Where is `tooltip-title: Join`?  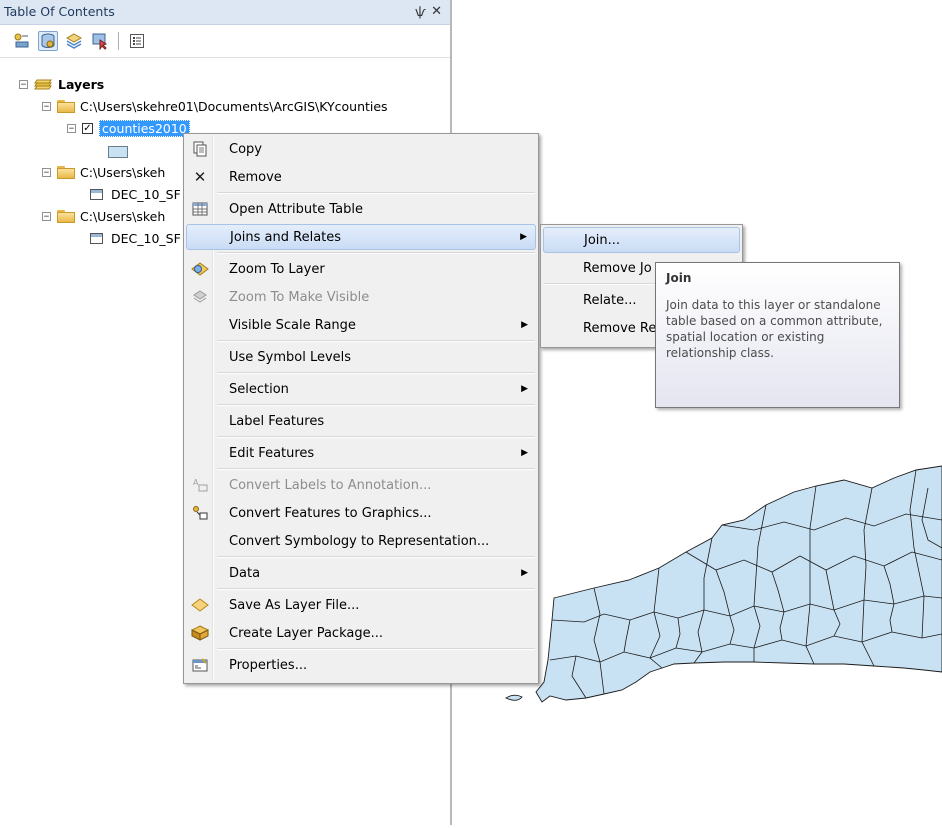
tooltip-title: Join is located at coordinates (679, 278).